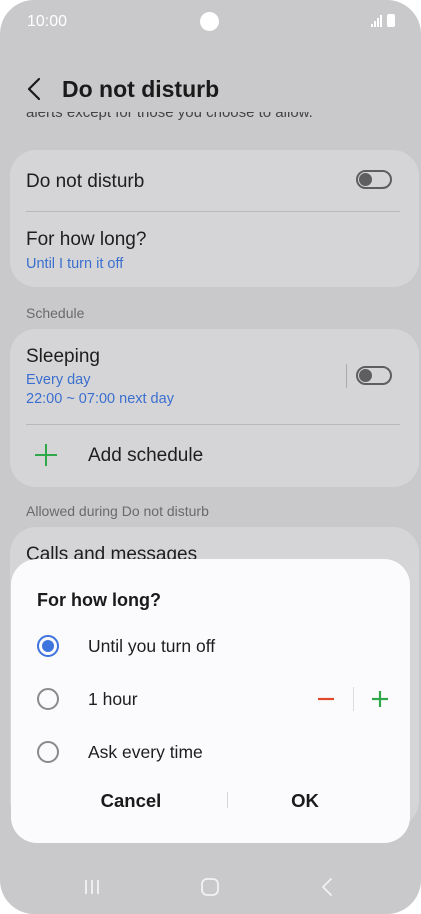 The width and height of the screenshot is (421, 914). What do you see at coordinates (86, 239) in the screenshot?
I see `how-long-label: For how long?` at bounding box center [86, 239].